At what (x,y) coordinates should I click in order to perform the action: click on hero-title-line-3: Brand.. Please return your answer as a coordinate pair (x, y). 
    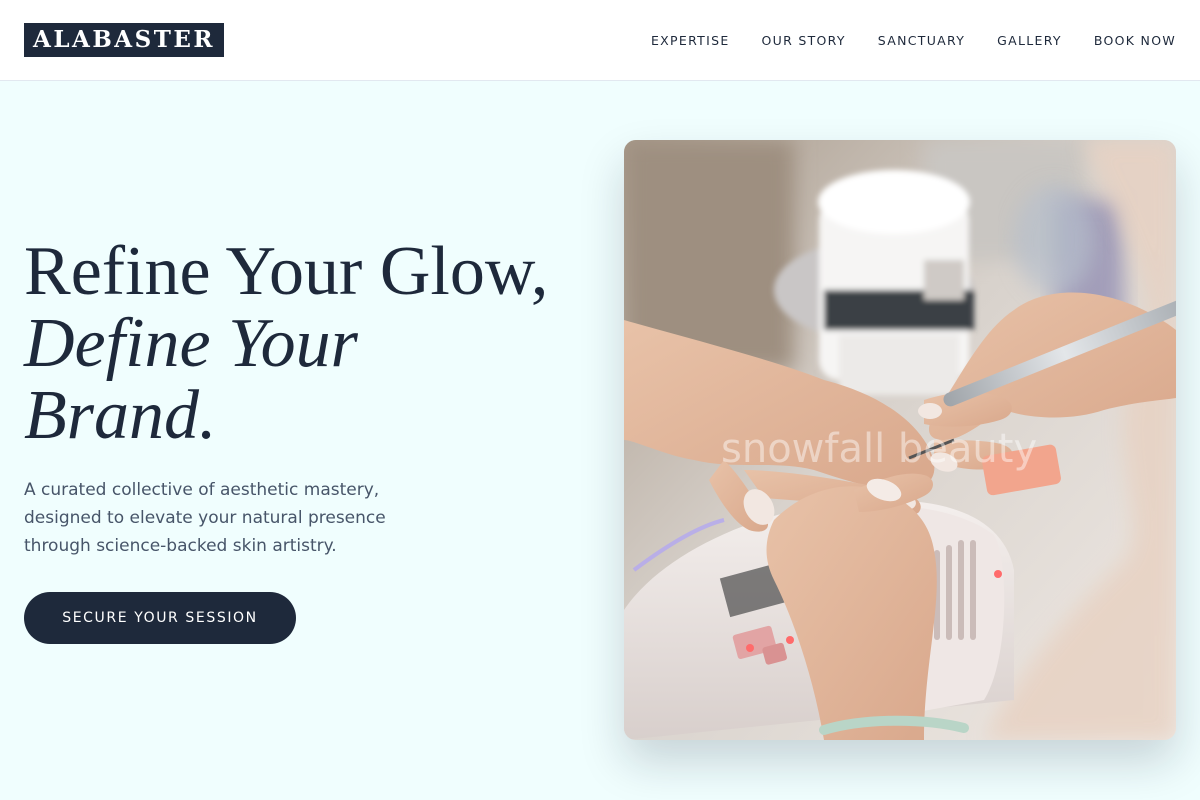
    Looking at the image, I should click on (120, 415).